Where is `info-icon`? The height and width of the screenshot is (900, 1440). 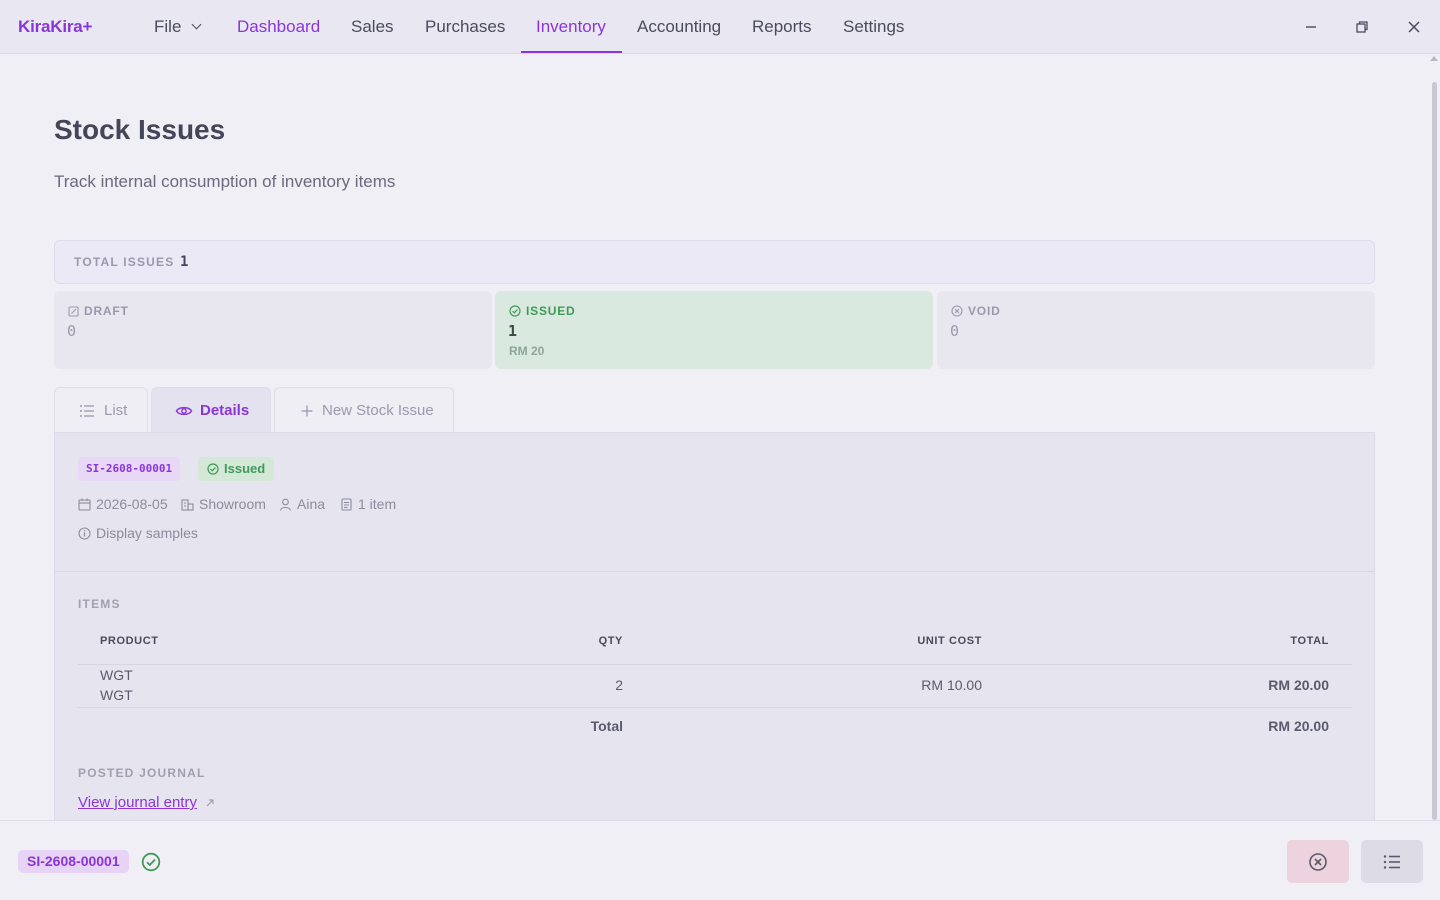 info-icon is located at coordinates (84, 533).